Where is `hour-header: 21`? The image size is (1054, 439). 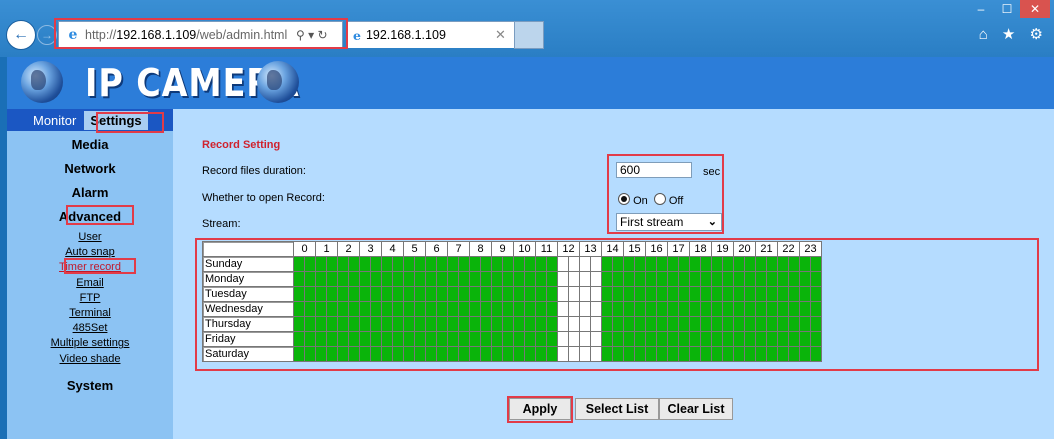
hour-header: 21 is located at coordinates (766, 249).